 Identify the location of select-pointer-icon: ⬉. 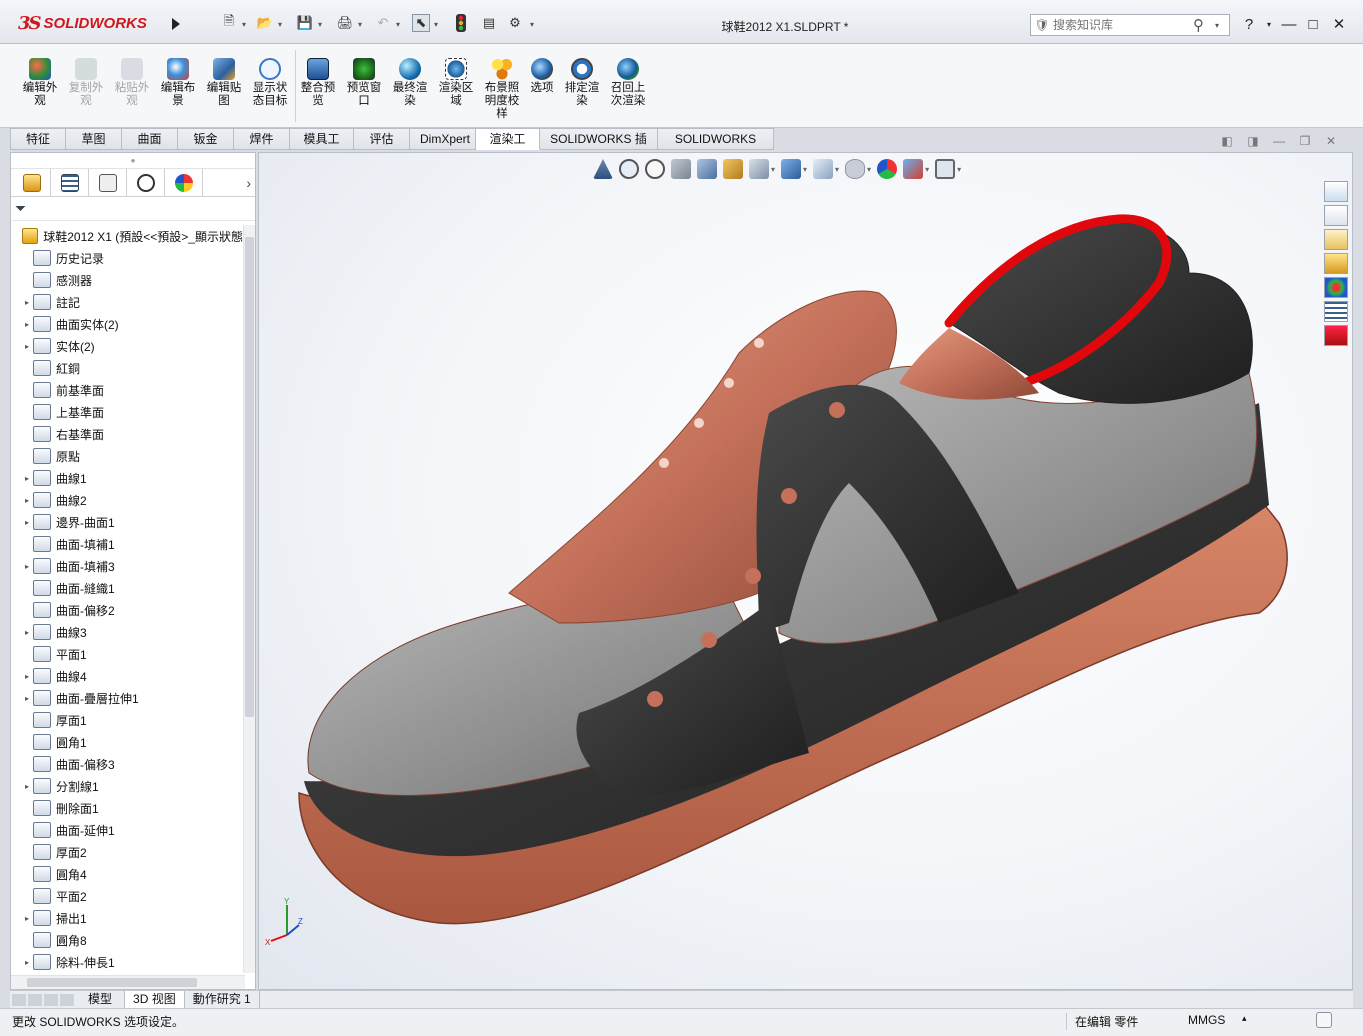
(421, 23).